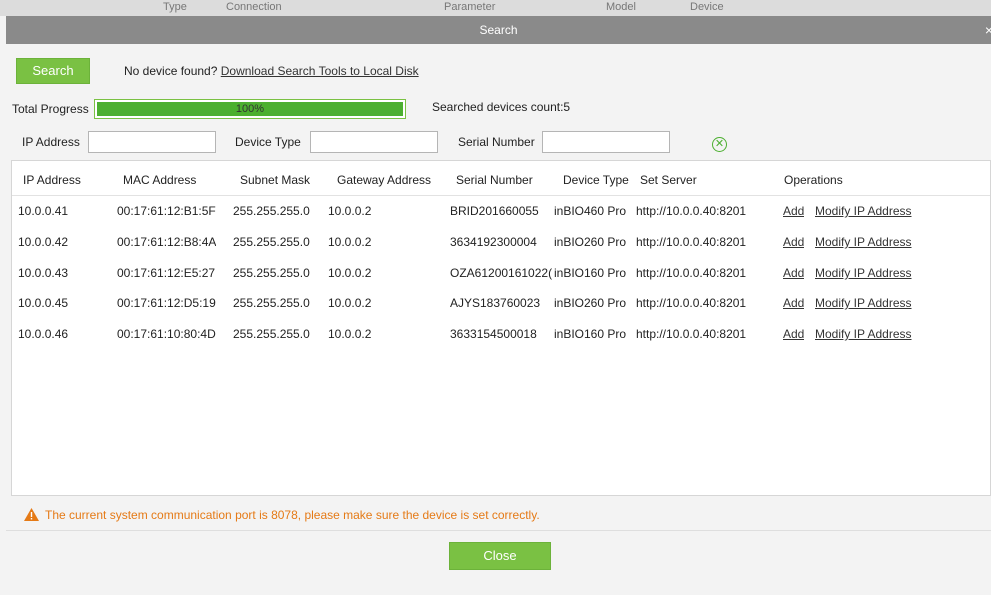 The image size is (991, 595). What do you see at coordinates (43, 334) in the screenshot?
I see `cell-ip: 10.0.0.46` at bounding box center [43, 334].